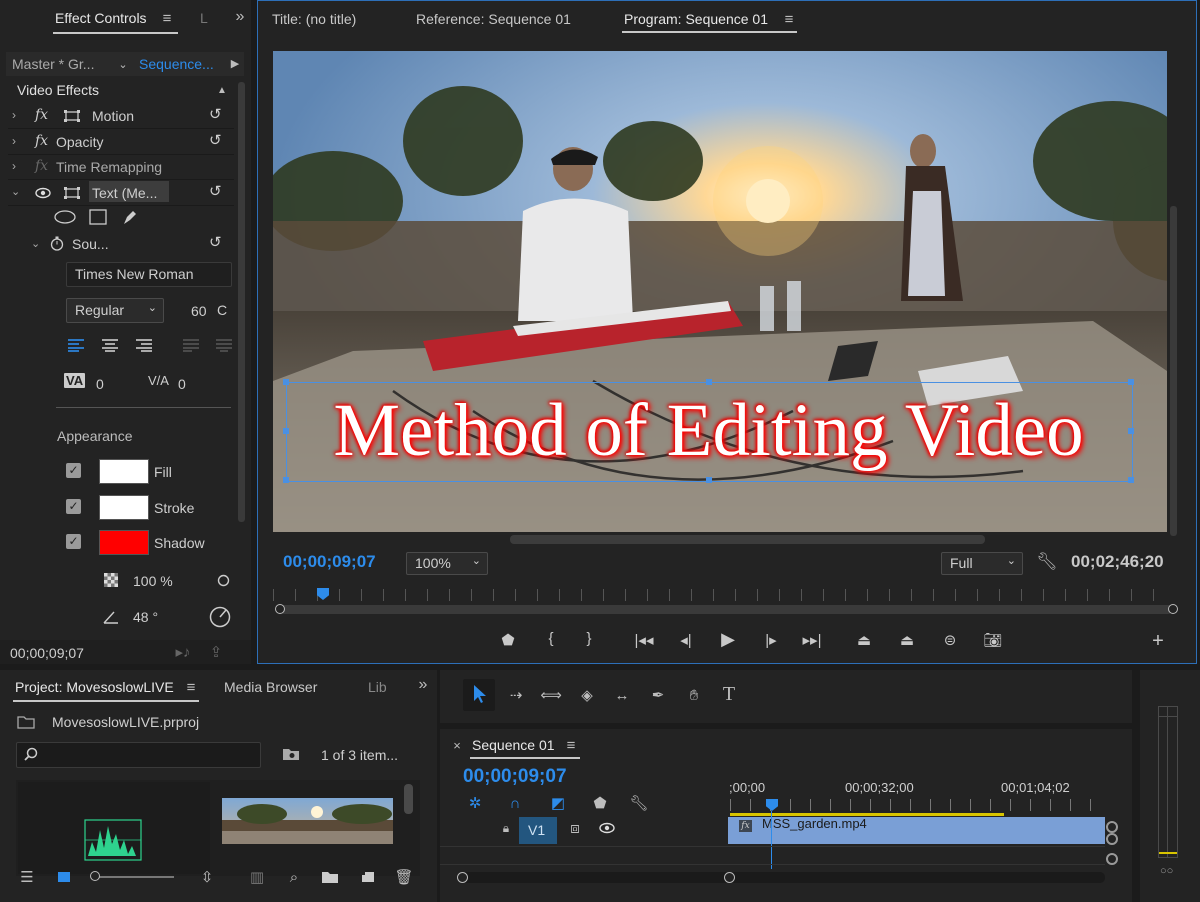  I want to click on automate-to-sequence-icon: ▥, so click(257, 877).